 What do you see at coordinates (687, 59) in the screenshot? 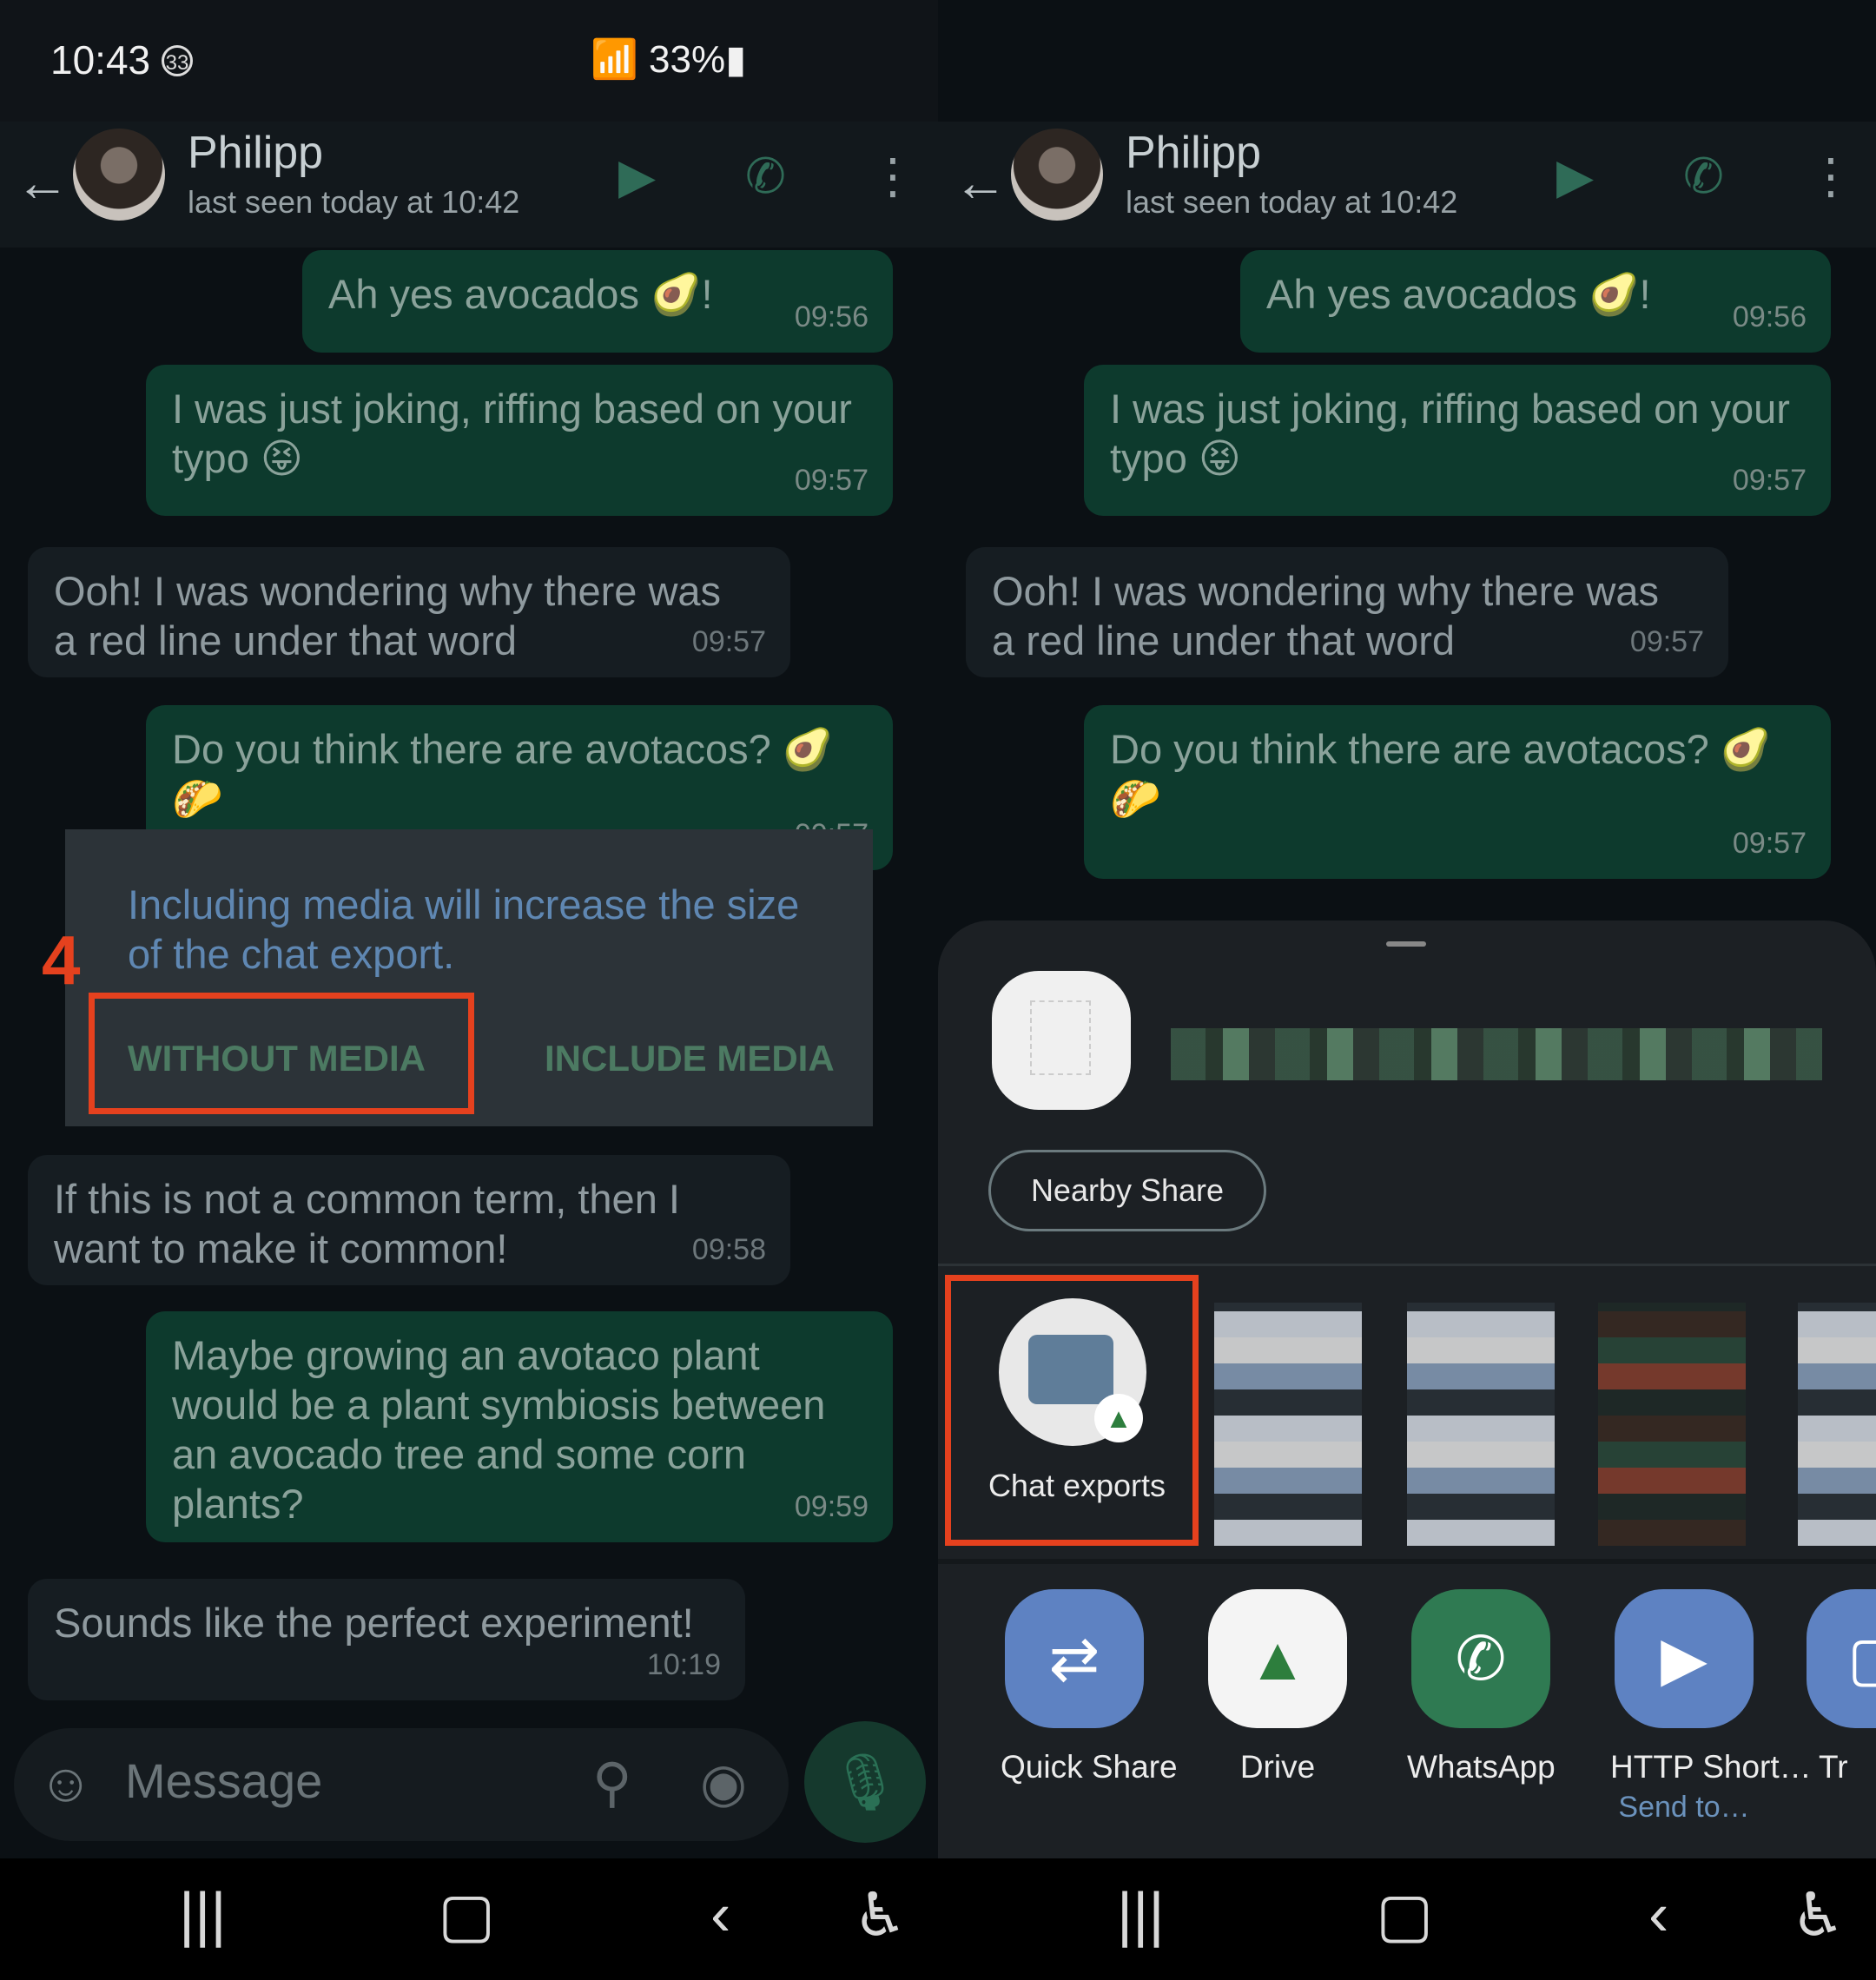
I see `battery-text: 33%` at bounding box center [687, 59].